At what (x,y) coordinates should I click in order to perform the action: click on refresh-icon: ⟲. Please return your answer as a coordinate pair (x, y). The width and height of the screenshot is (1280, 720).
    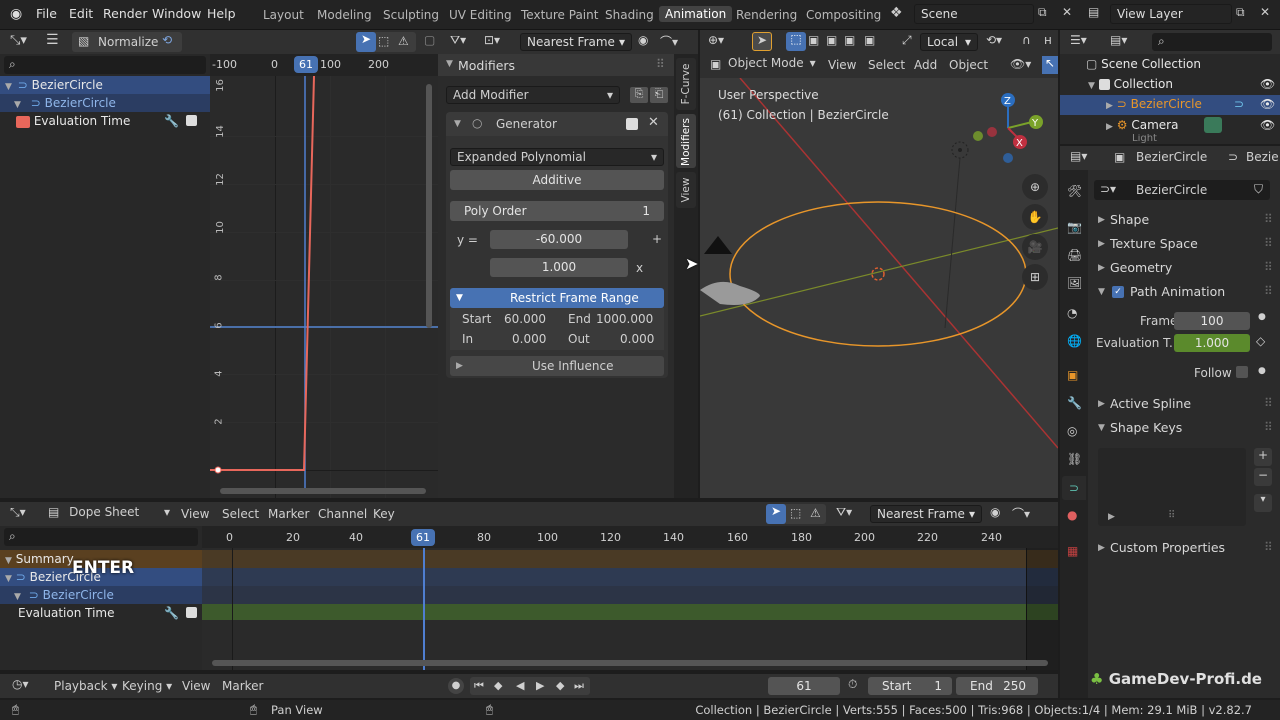
    Looking at the image, I should click on (167, 40).